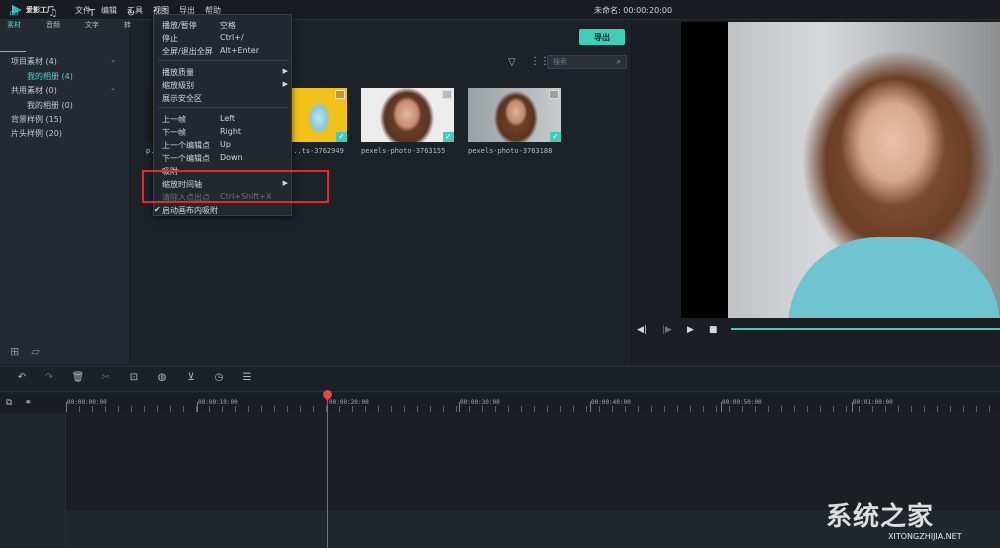 The image size is (1000, 548). I want to click on highlight-annotation, so click(235, 186).